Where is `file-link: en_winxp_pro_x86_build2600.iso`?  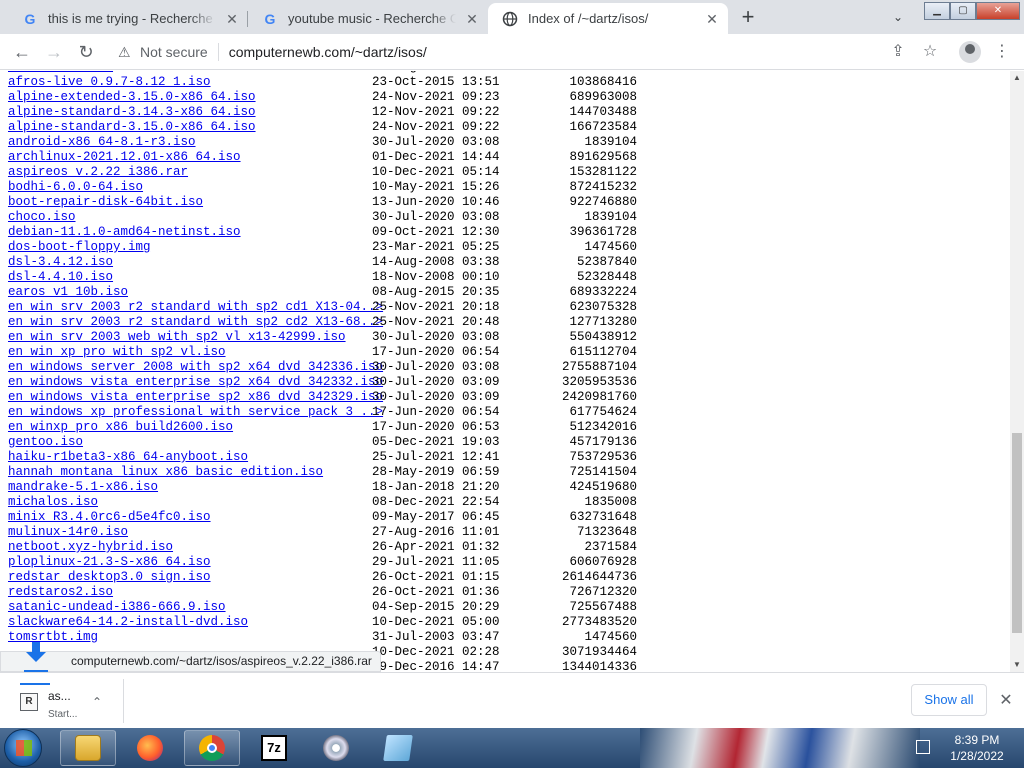 file-link: en_winxp_pro_x86_build2600.iso is located at coordinates (120, 427).